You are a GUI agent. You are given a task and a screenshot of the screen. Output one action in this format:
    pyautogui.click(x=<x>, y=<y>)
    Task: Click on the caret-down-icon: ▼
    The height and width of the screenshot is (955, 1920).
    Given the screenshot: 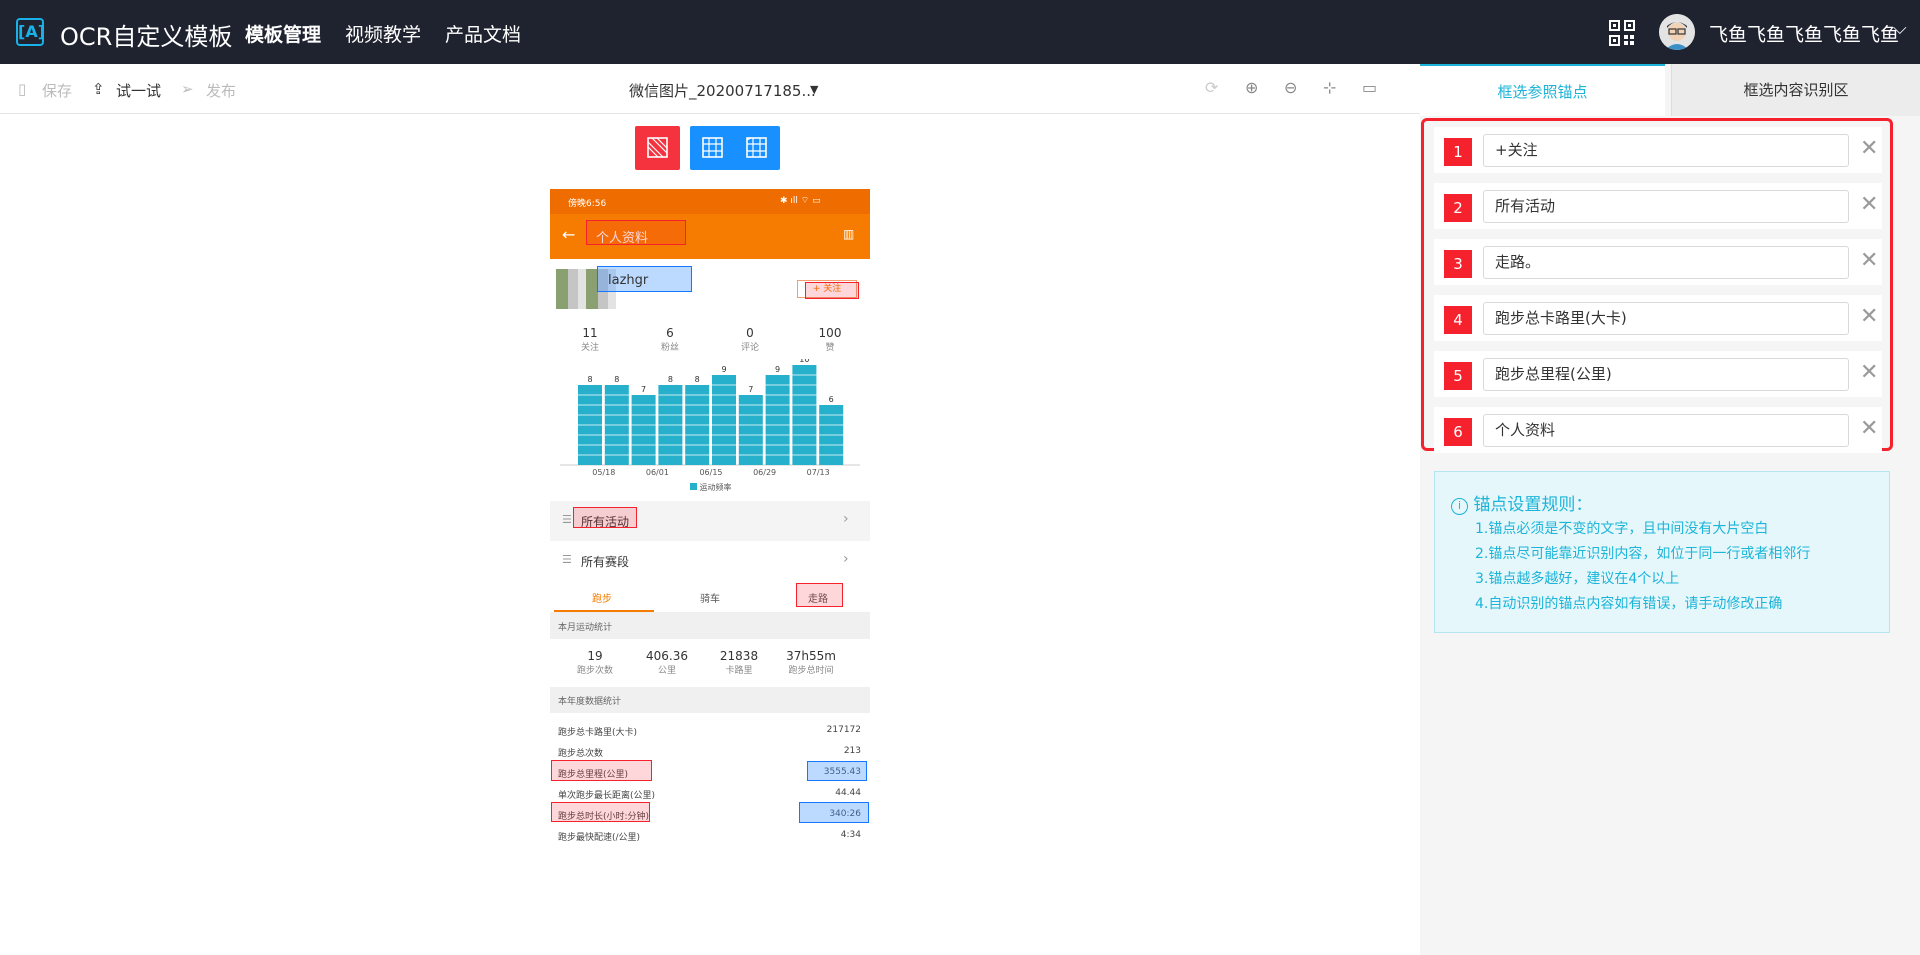 What is the action you would take?
    pyautogui.click(x=814, y=89)
    